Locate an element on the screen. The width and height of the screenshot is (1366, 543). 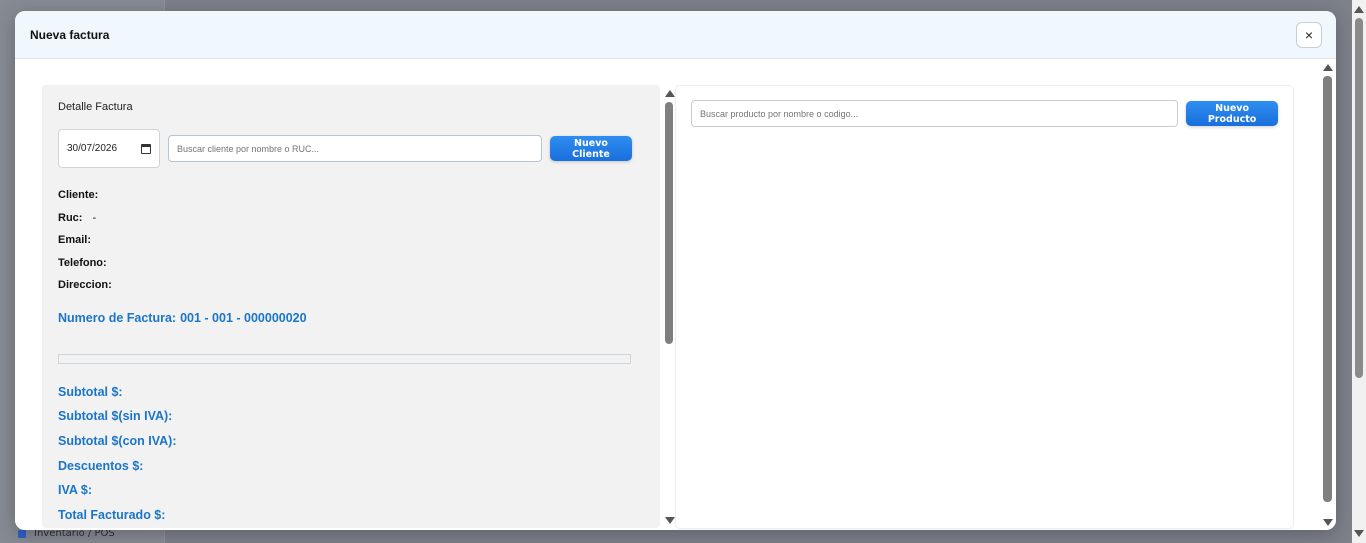
client-address-row: Direccion: is located at coordinates (351, 285).